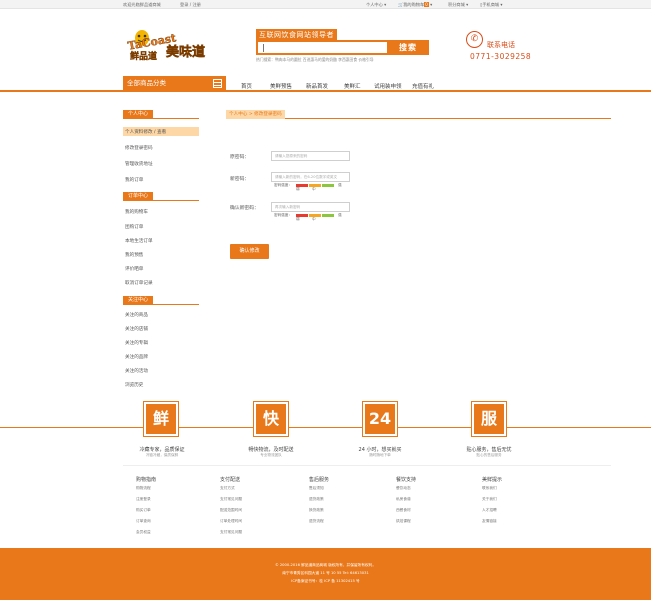 The image size is (651, 600). What do you see at coordinates (316, 488) in the screenshot?
I see `footer-link: 售后须知` at bounding box center [316, 488].